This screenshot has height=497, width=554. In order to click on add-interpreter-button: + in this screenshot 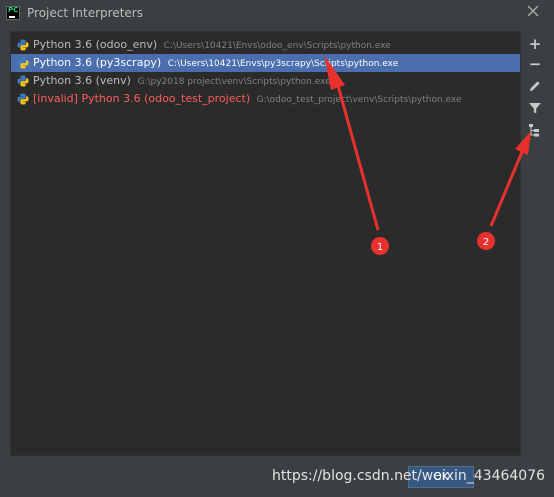, I will do `click(535, 44)`.